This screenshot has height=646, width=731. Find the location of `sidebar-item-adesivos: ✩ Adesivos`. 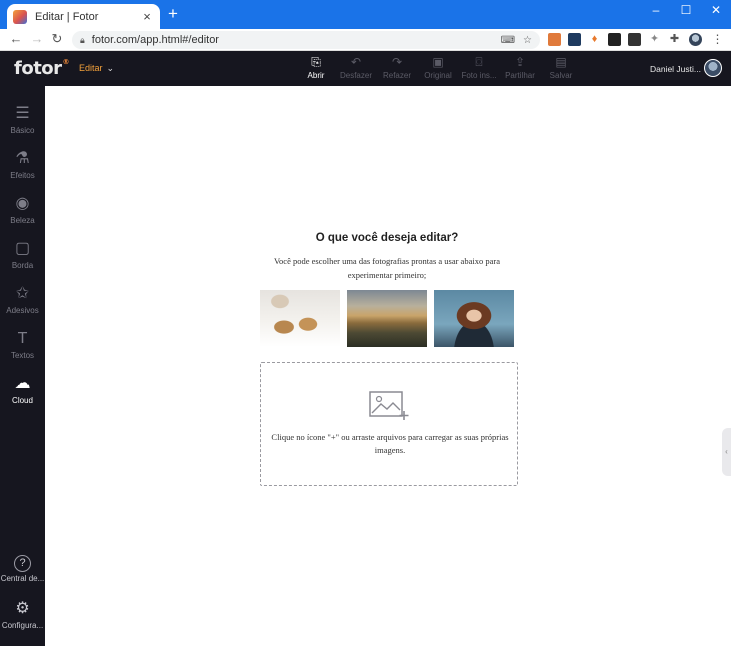

sidebar-item-adesivos: ✩ Adesivos is located at coordinates (22, 299).